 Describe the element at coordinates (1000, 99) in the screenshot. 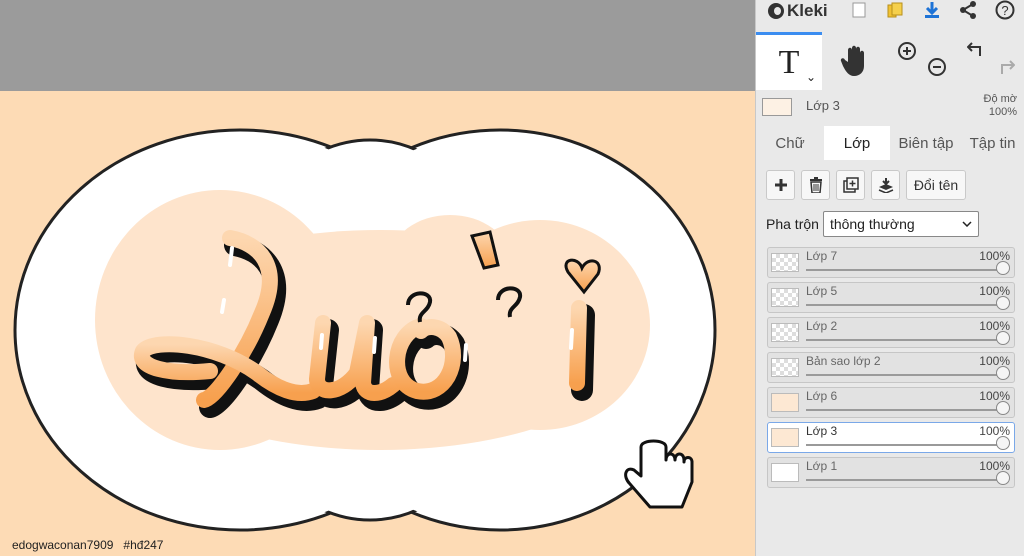

I see `opacity-label: Độ mờ` at that location.